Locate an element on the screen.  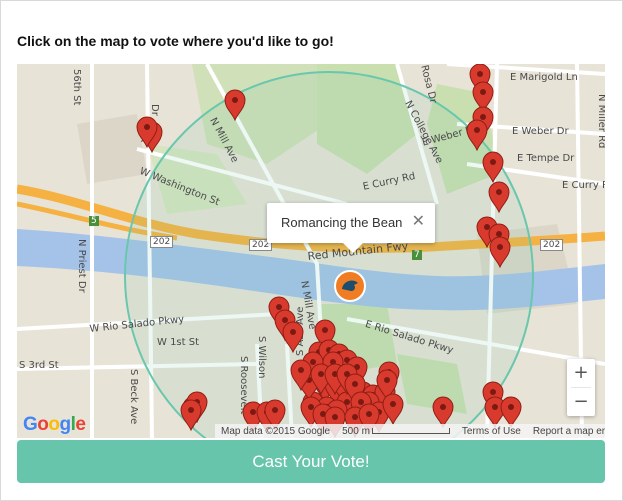
scale-bar: 500 m is located at coordinates (396, 431).